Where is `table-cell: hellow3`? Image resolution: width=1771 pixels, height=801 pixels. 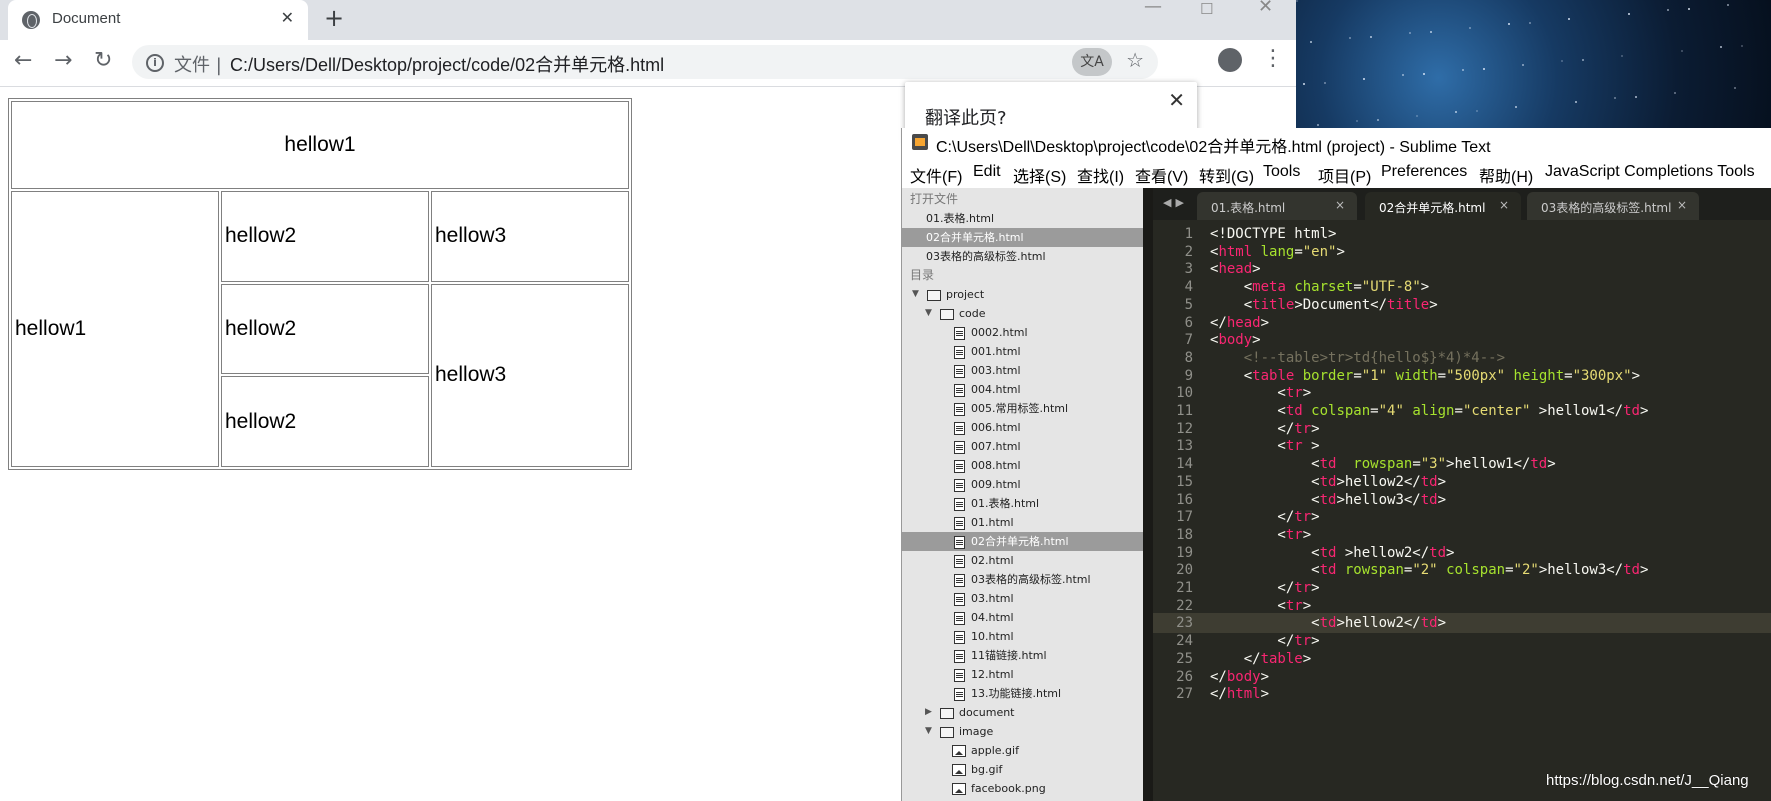
table-cell: hellow3 is located at coordinates (530, 236).